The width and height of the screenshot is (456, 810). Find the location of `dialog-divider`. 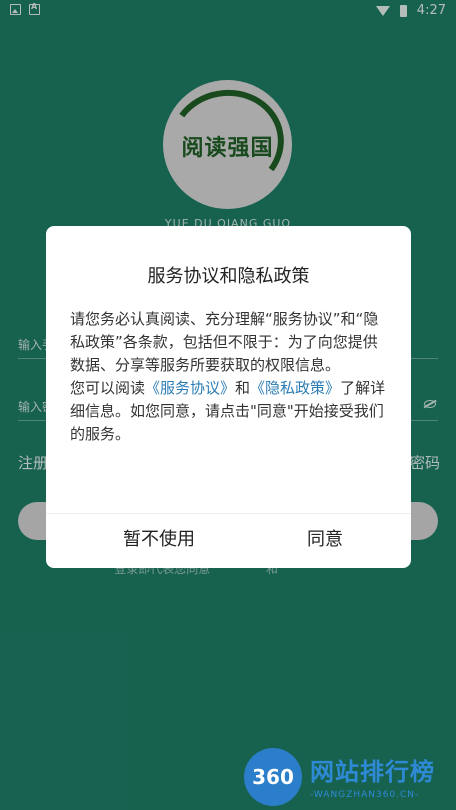

dialog-divider is located at coordinates (228, 513).